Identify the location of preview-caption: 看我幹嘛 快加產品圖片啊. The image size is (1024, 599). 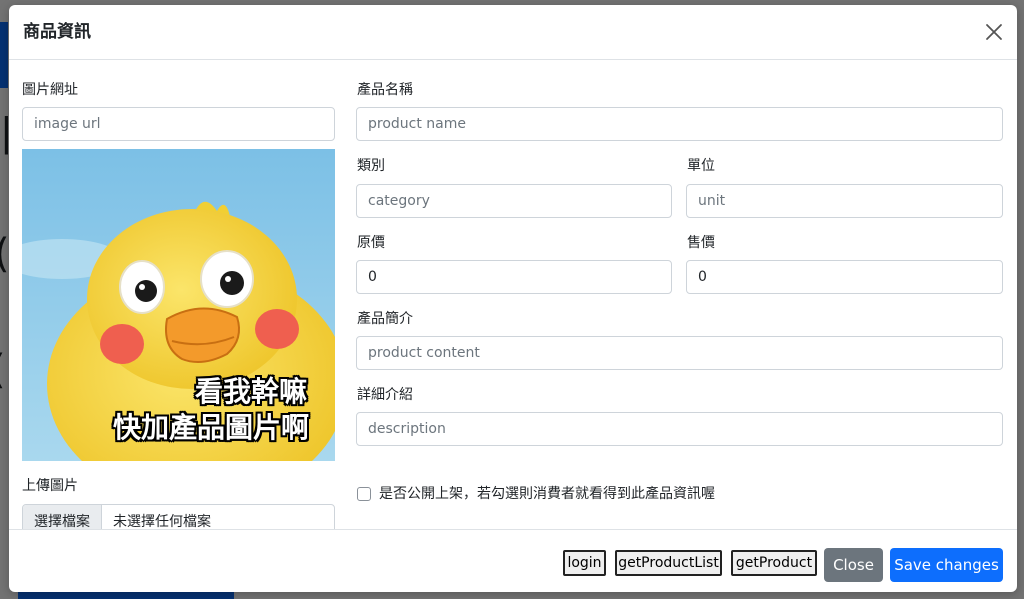
(210, 410).